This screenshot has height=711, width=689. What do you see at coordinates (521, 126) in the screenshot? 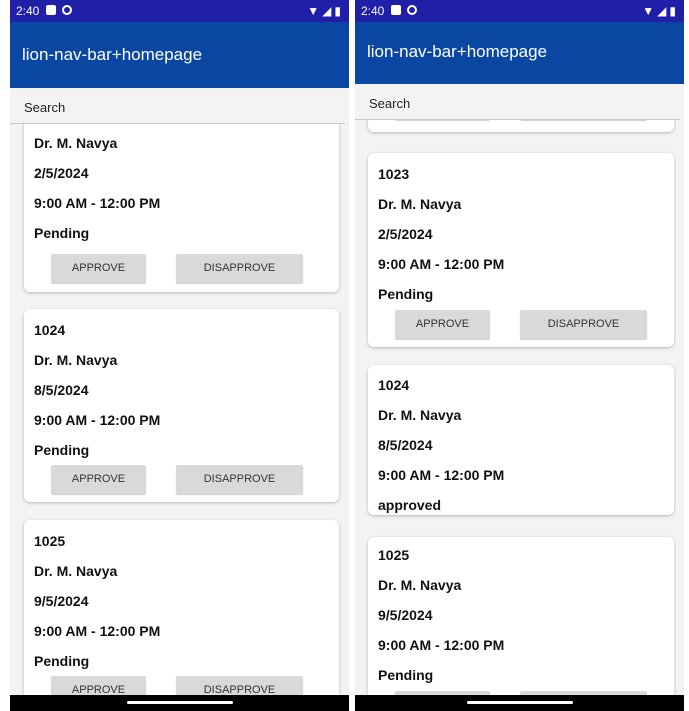
I see `appointment-card` at bounding box center [521, 126].